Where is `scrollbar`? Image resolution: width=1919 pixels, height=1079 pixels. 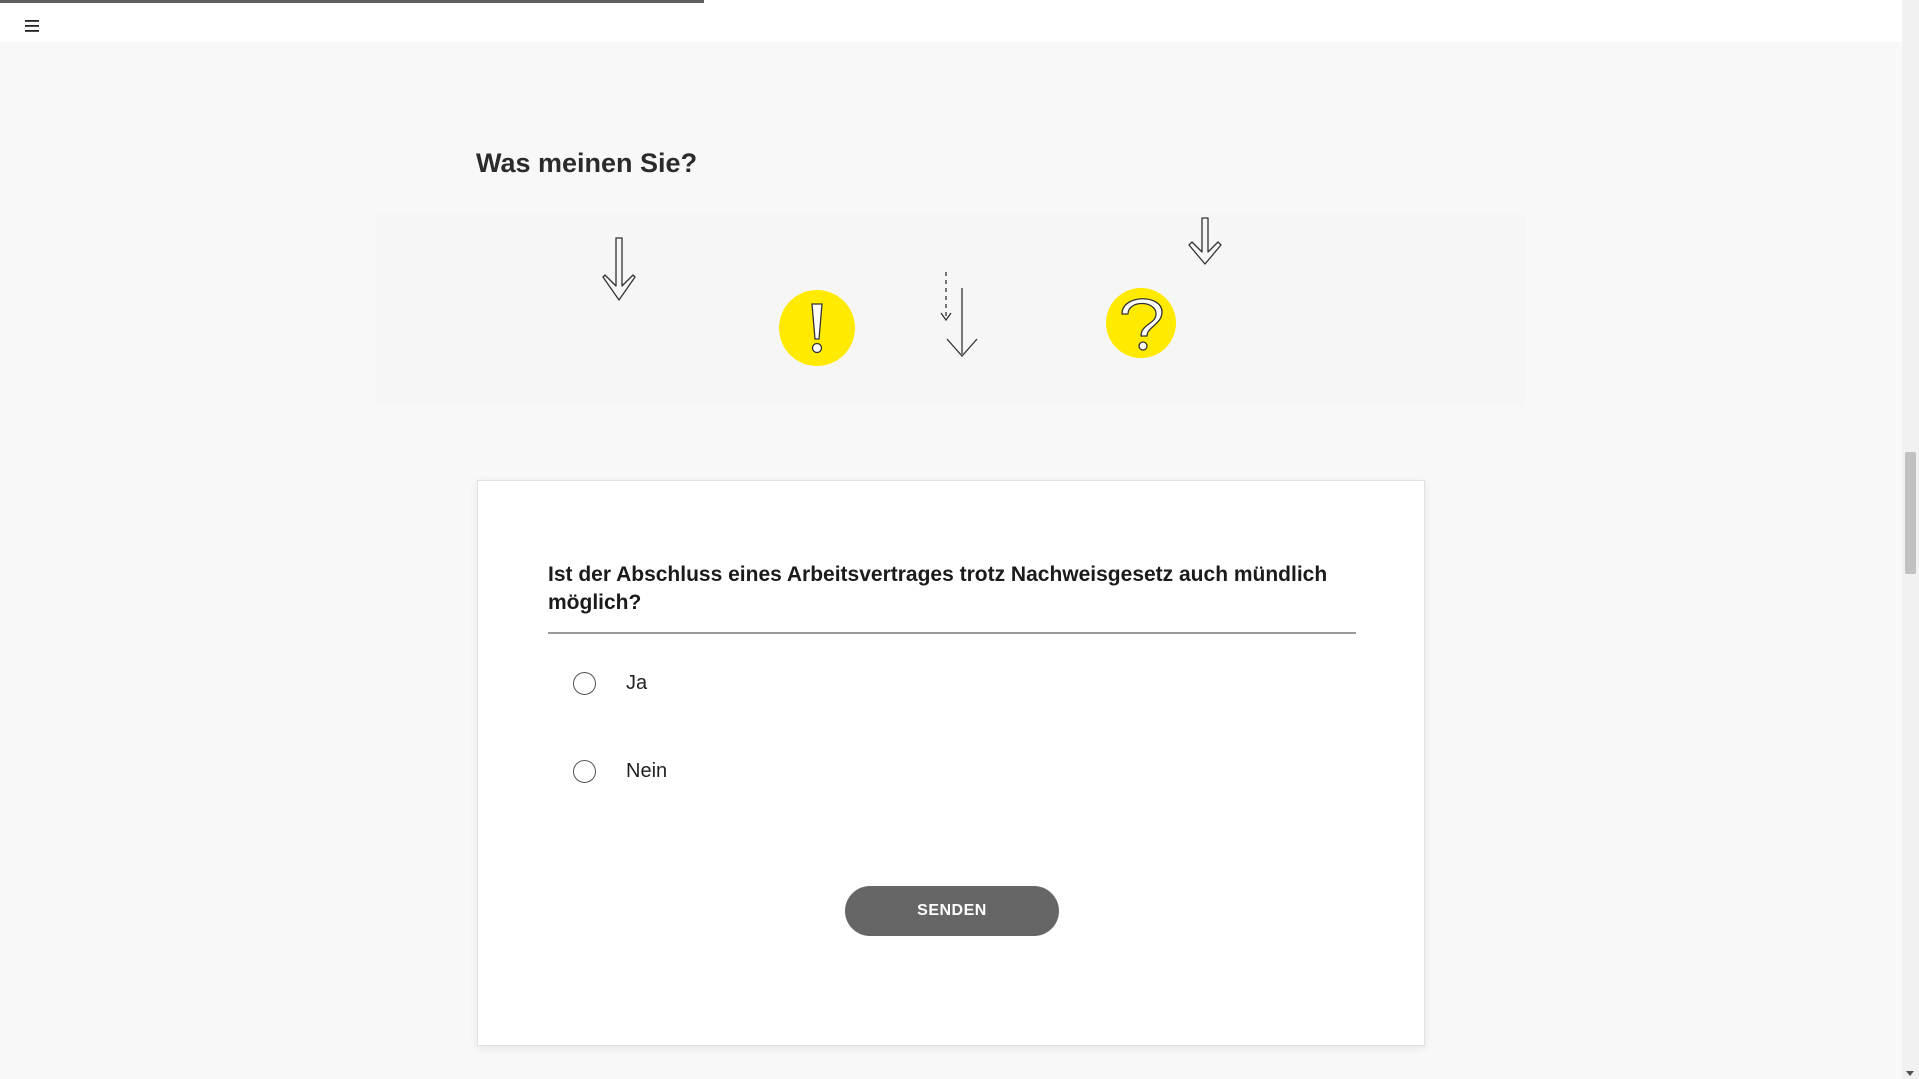 scrollbar is located at coordinates (1910, 539).